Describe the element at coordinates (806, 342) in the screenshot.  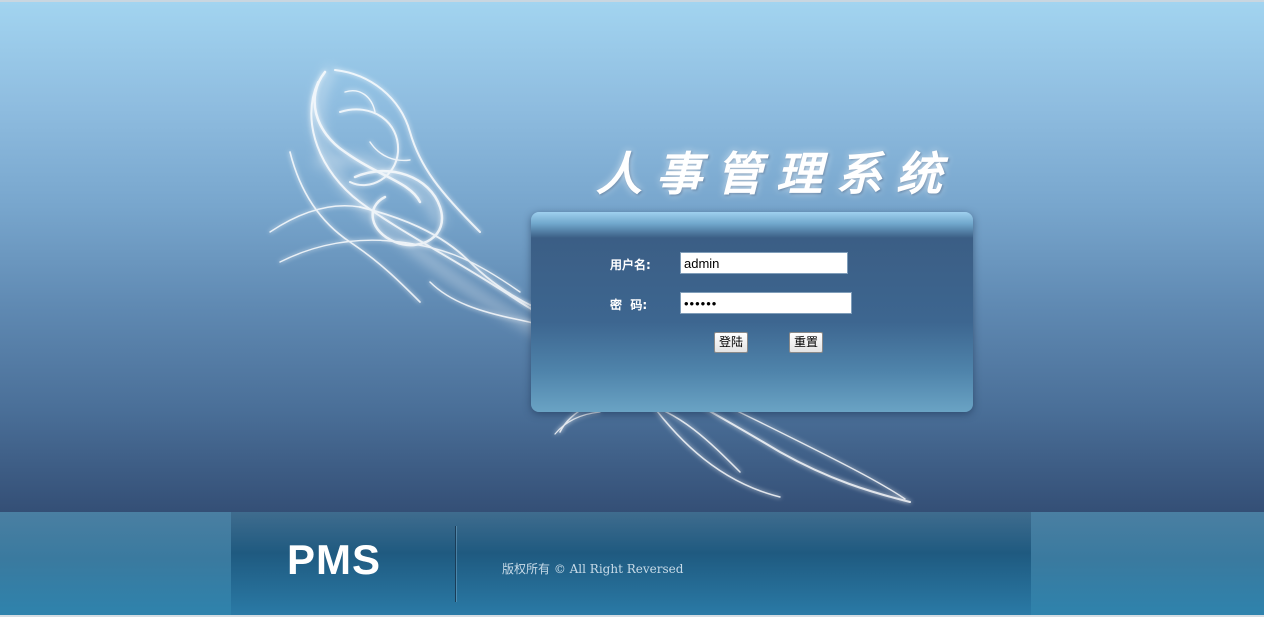
I see `reset-button: 重置` at that location.